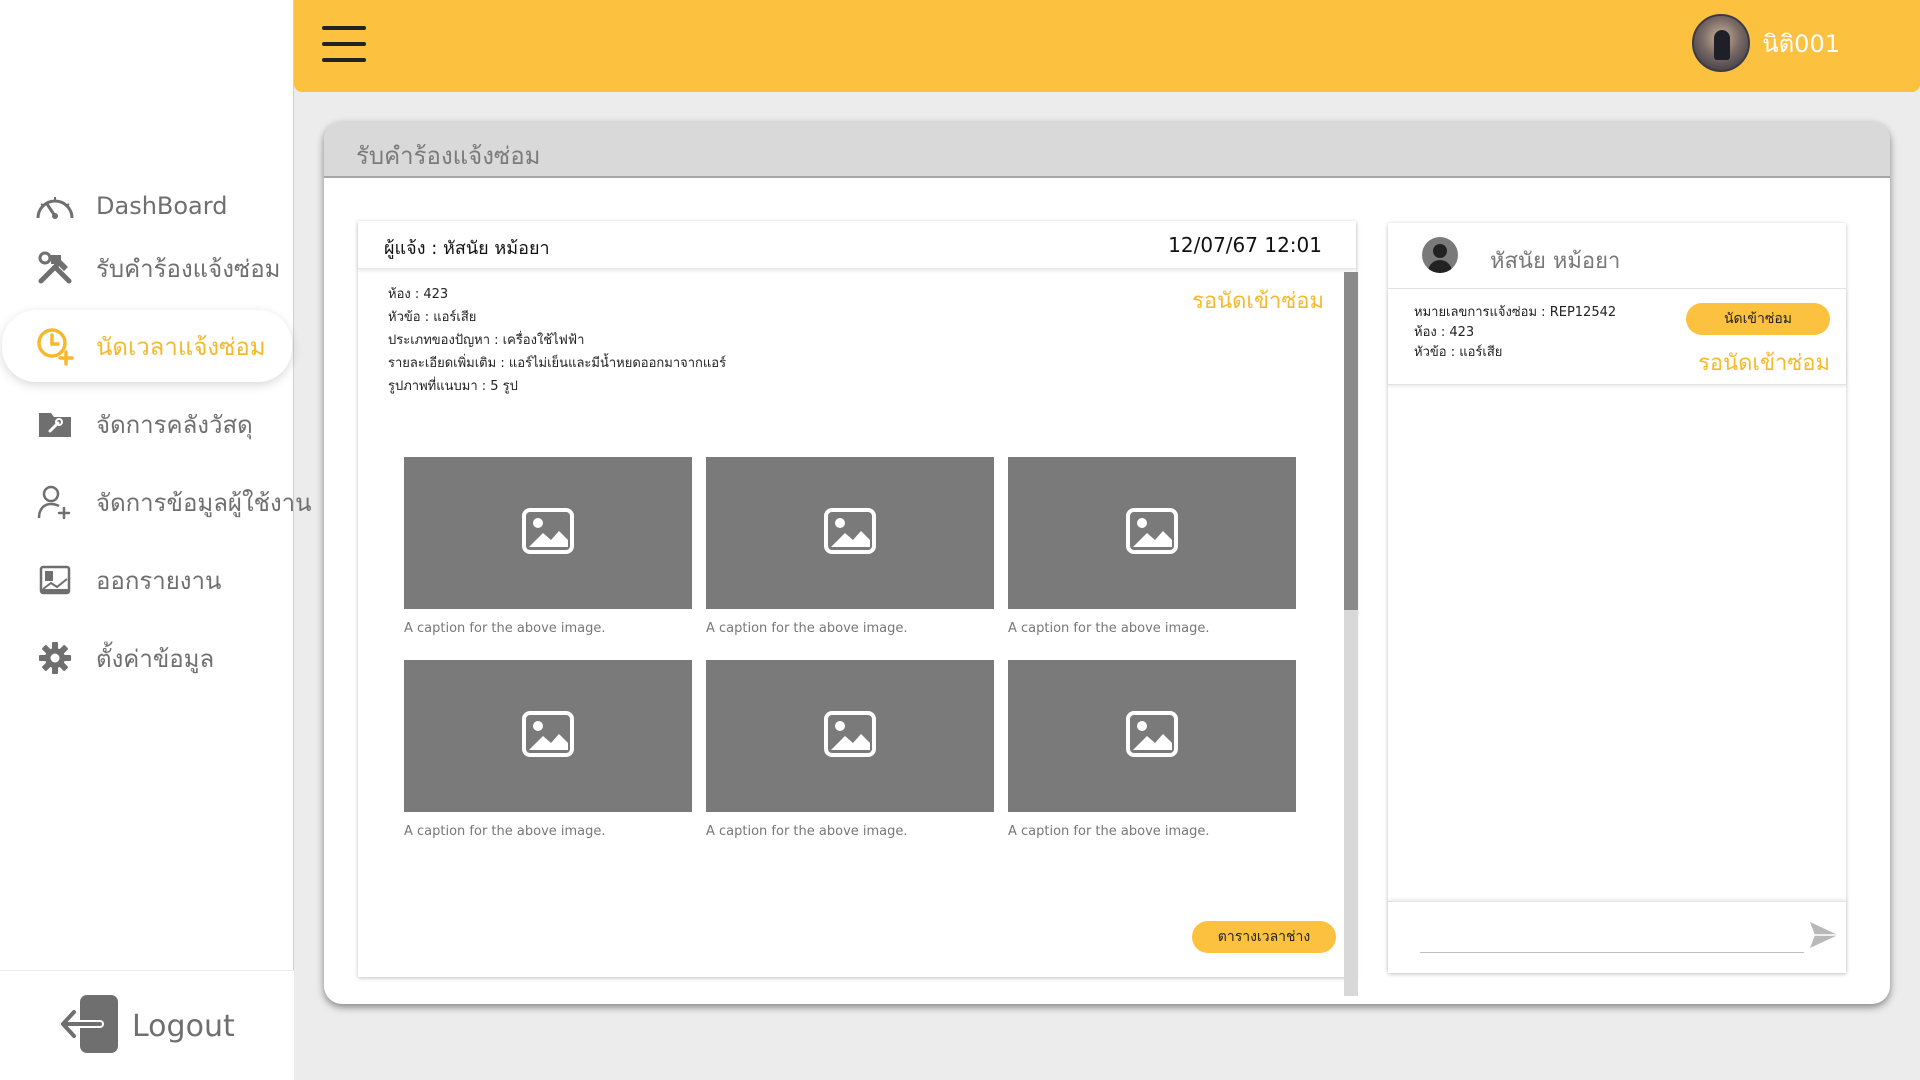 Image resolution: width=1920 pixels, height=1080 pixels. Describe the element at coordinates (55, 424) in the screenshot. I see `folder-wrench-icon` at that location.